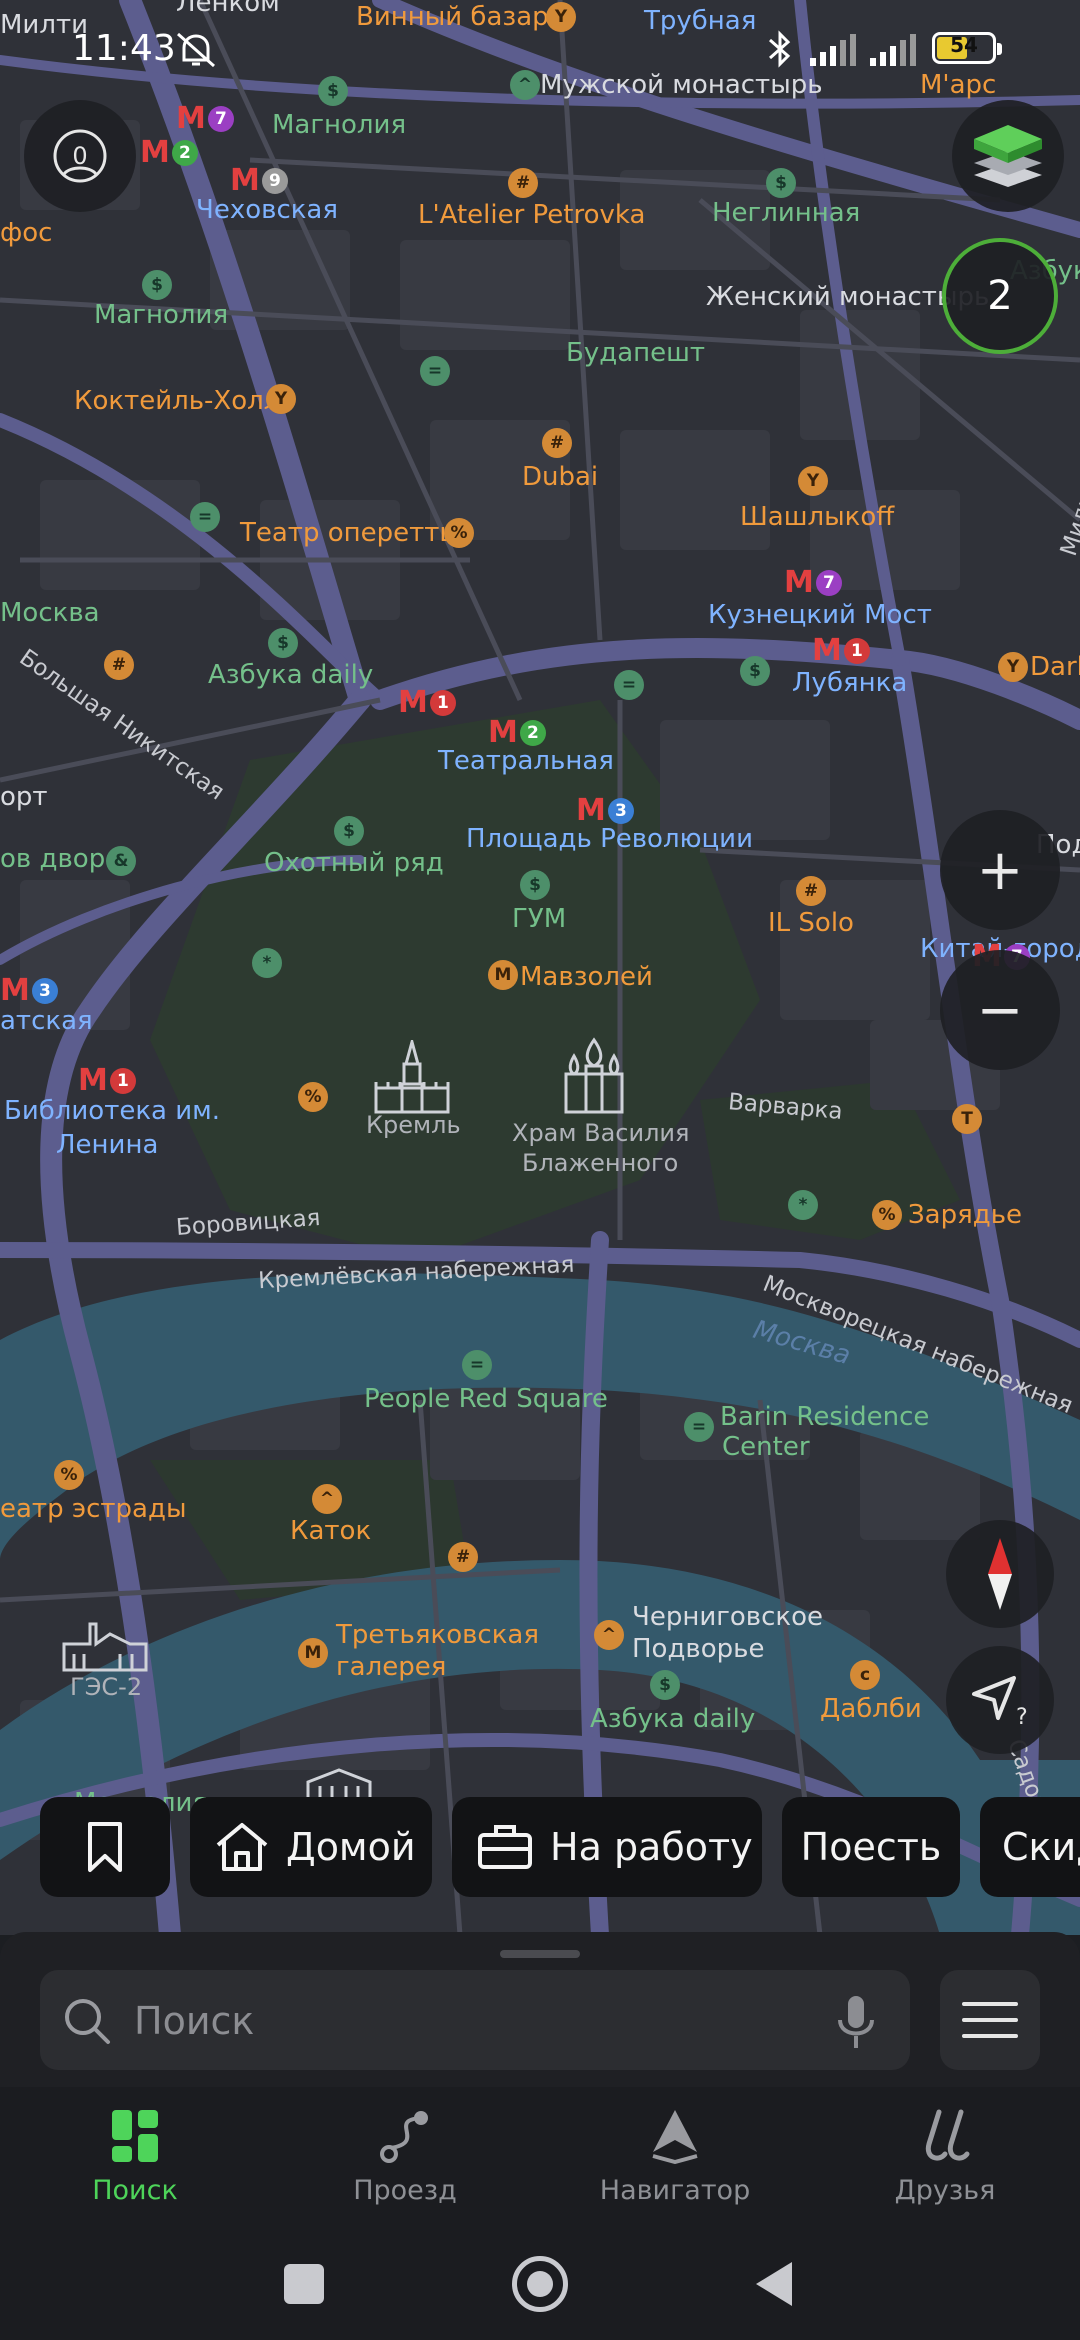  I want to click on place-label: Москва, so click(50, 613).